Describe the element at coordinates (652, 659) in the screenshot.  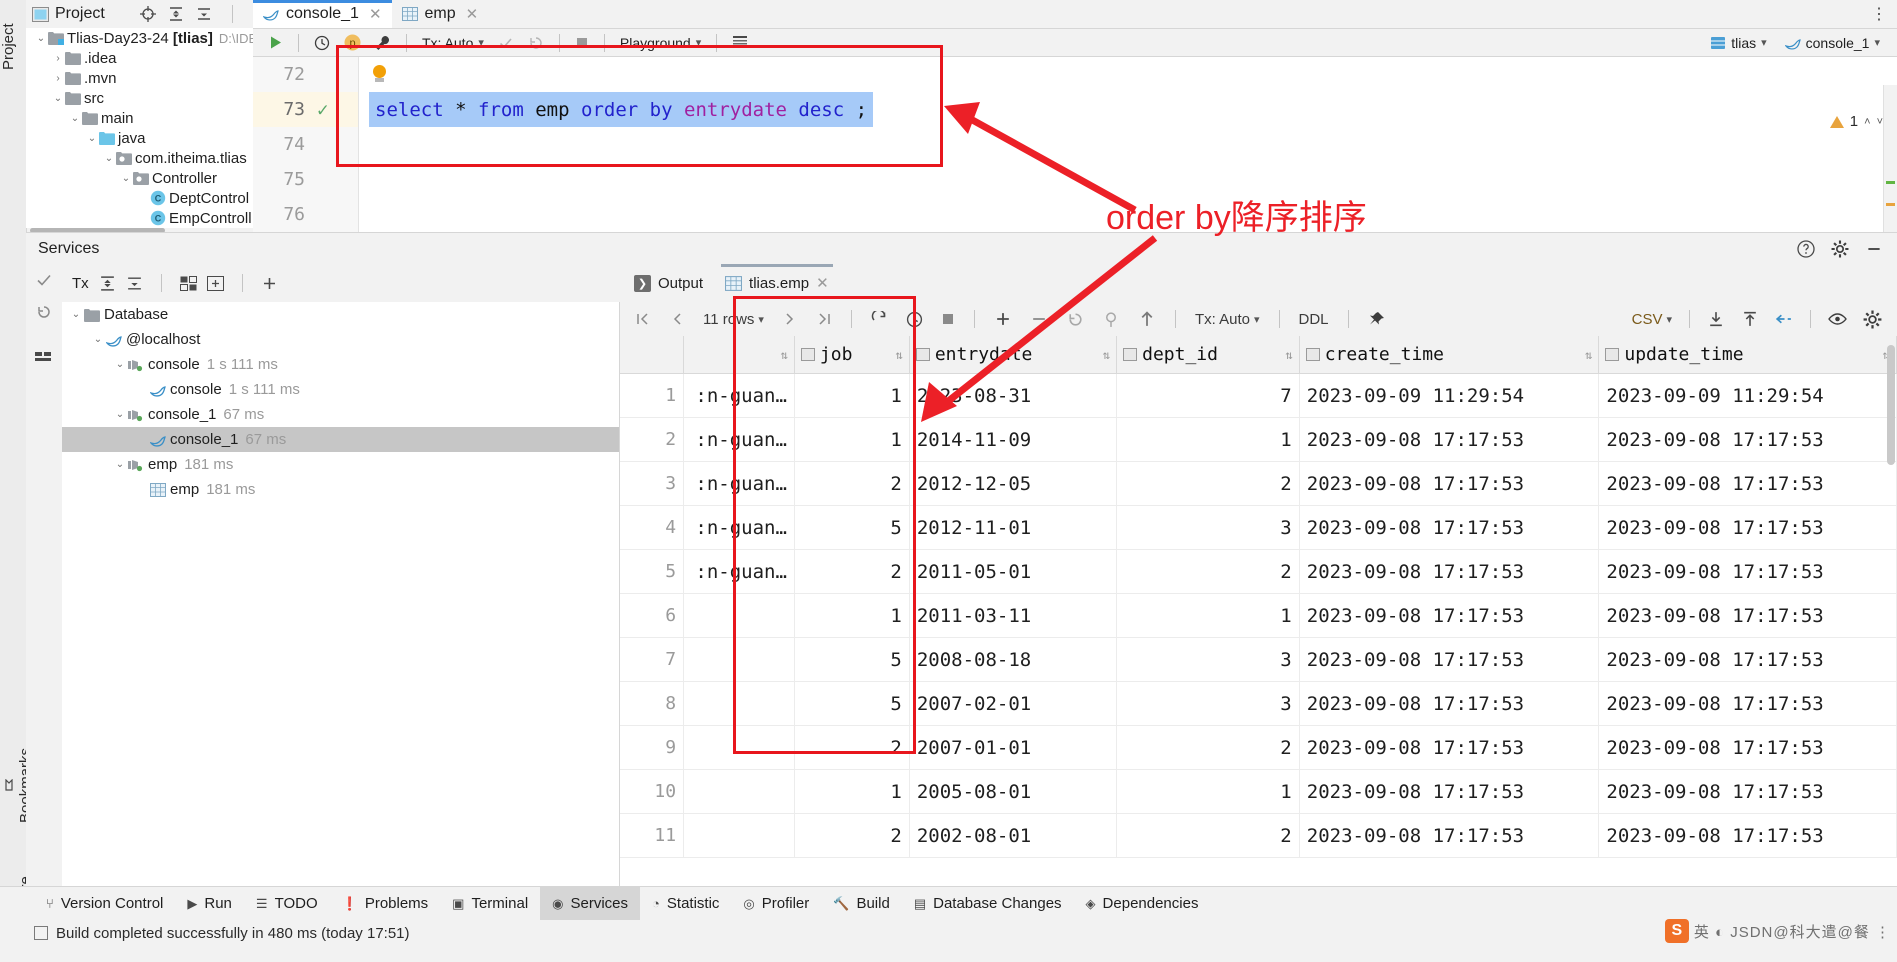
I see `cell-rn: 7` at that location.